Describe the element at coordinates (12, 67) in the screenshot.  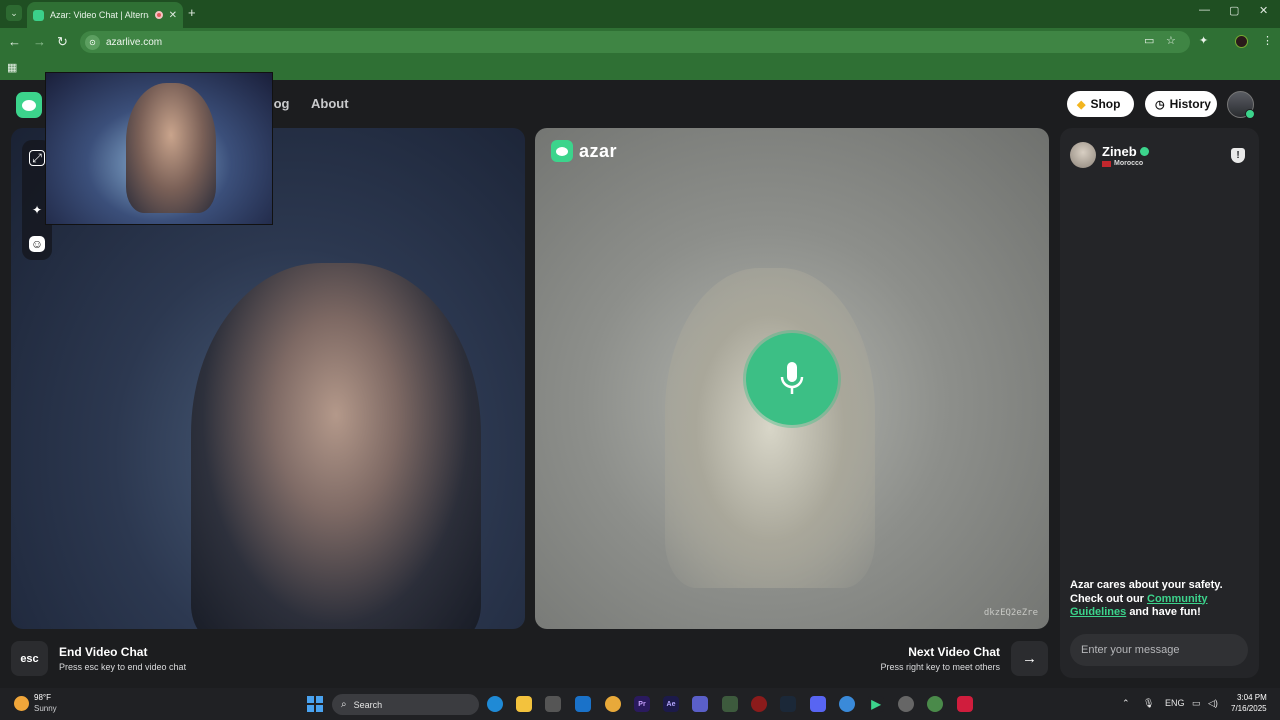
I see `apps-grid-icon: ▦` at that location.